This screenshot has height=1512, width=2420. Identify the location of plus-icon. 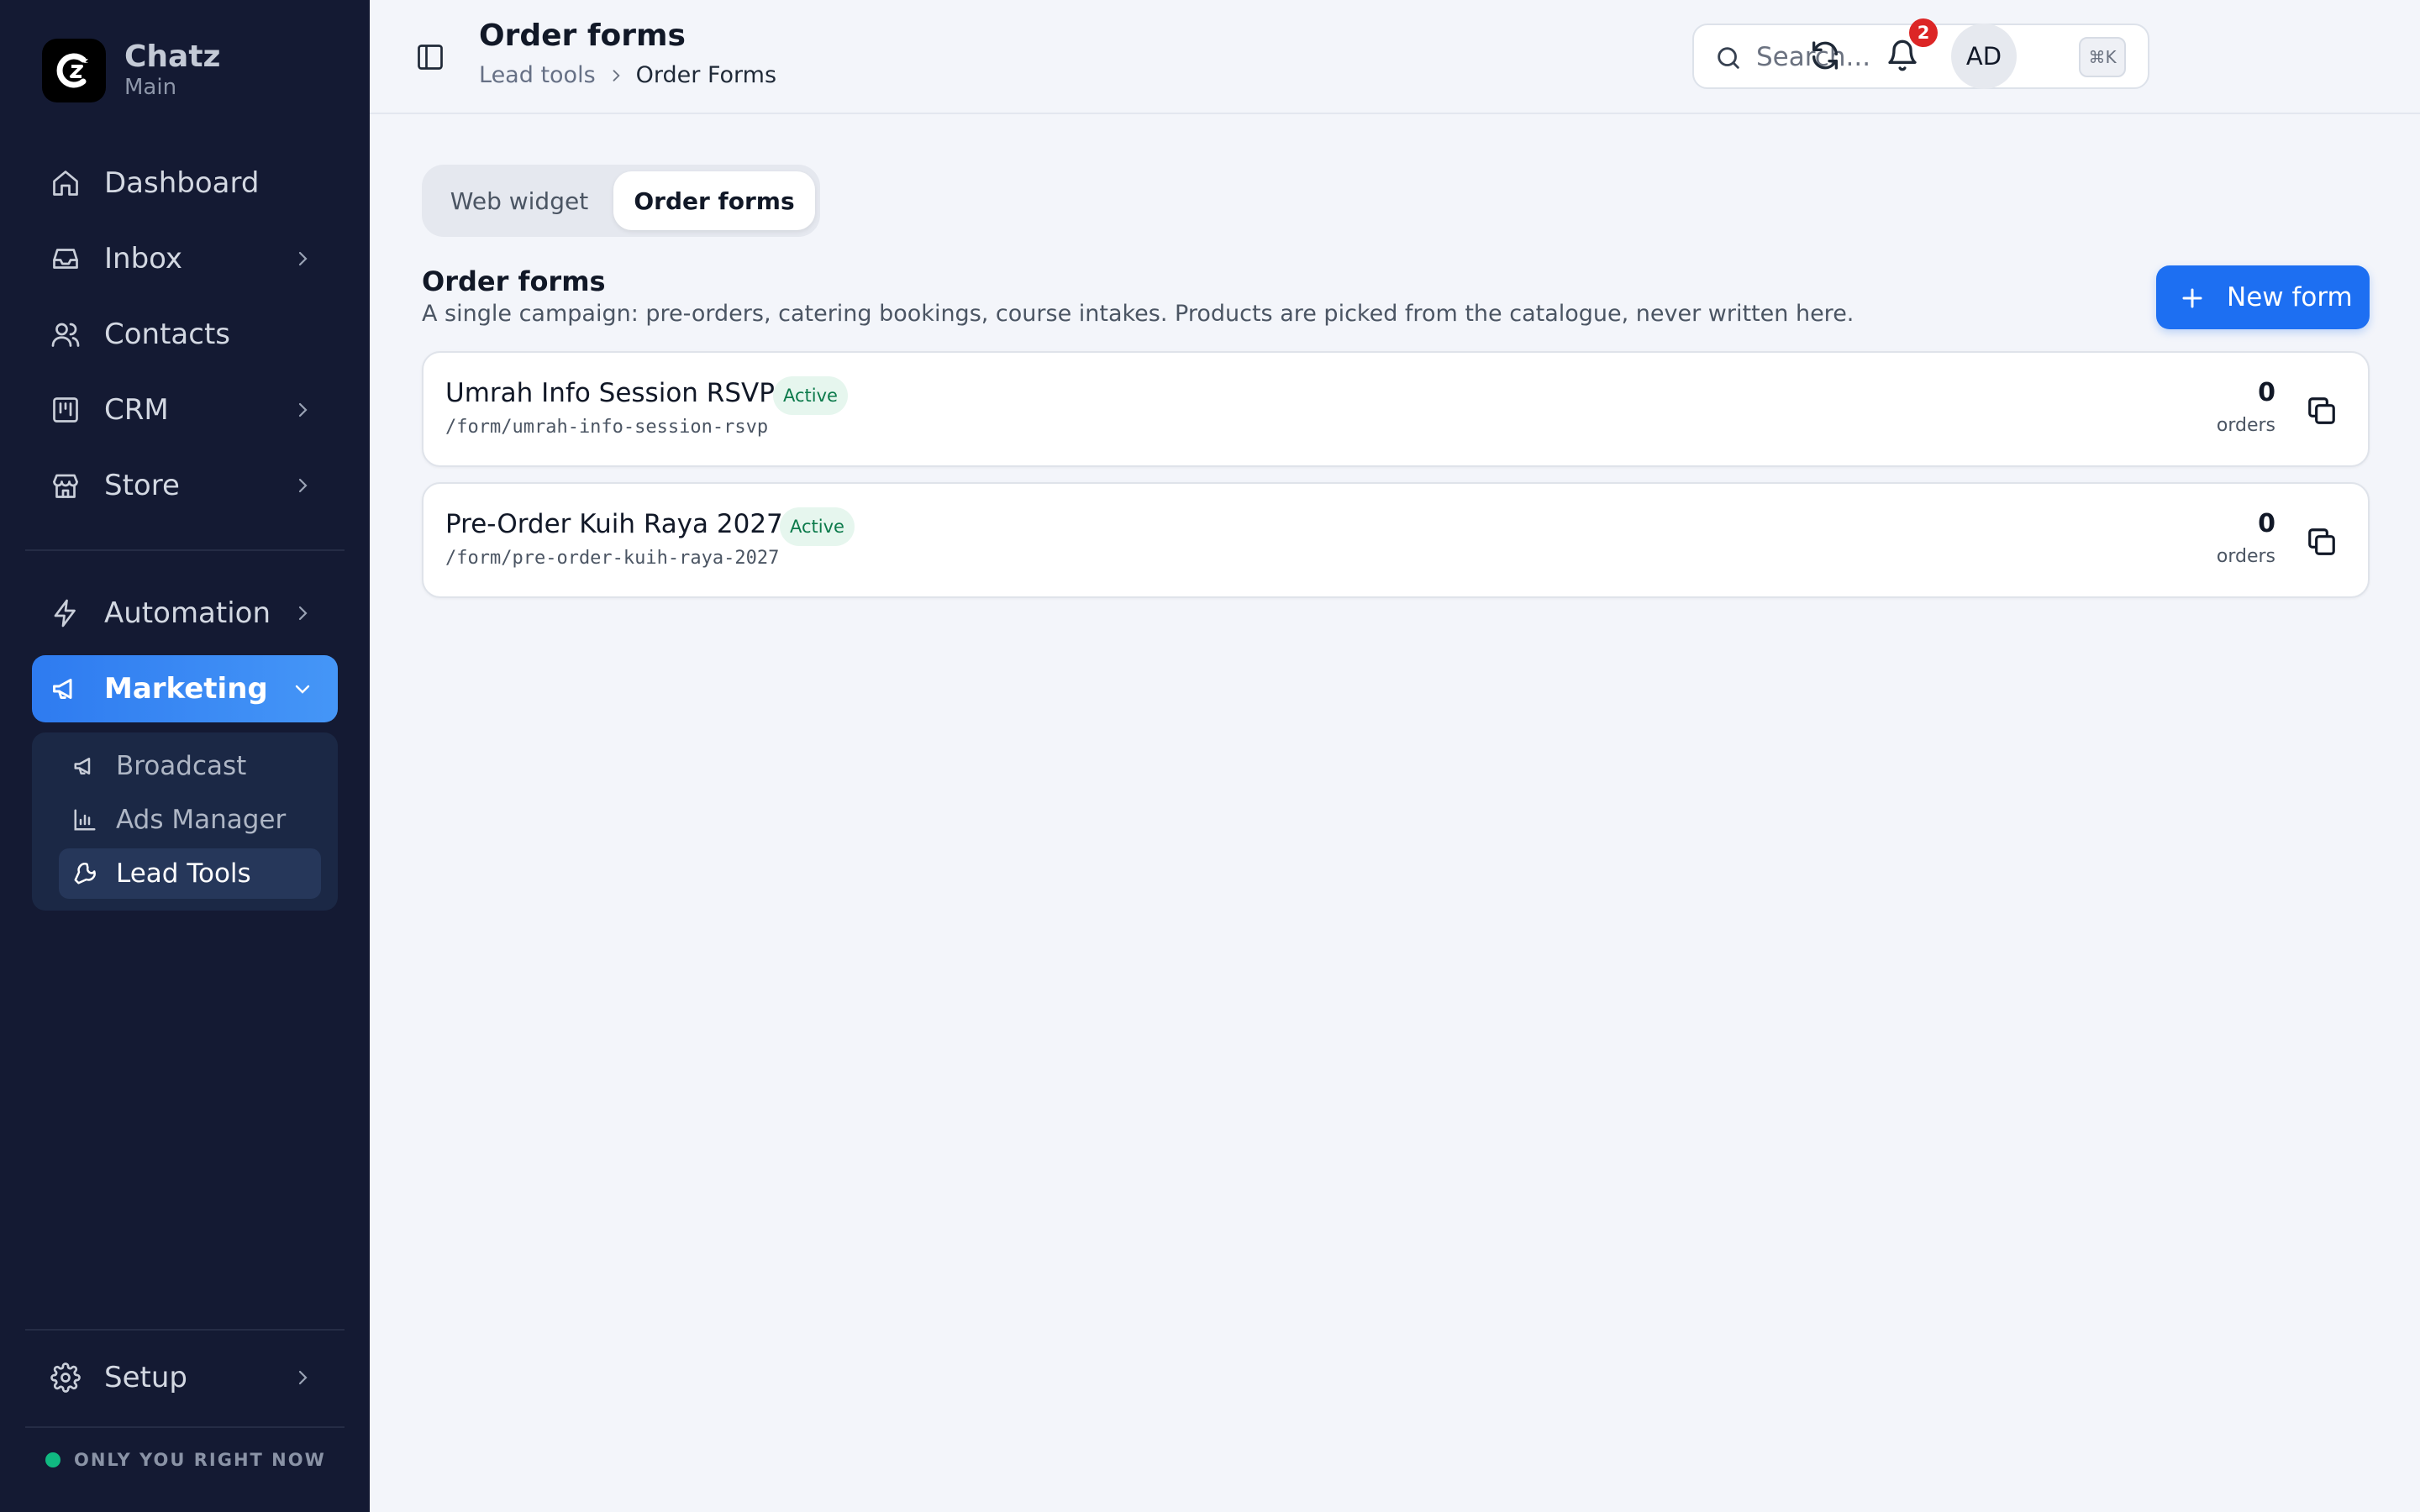
(2192, 298).